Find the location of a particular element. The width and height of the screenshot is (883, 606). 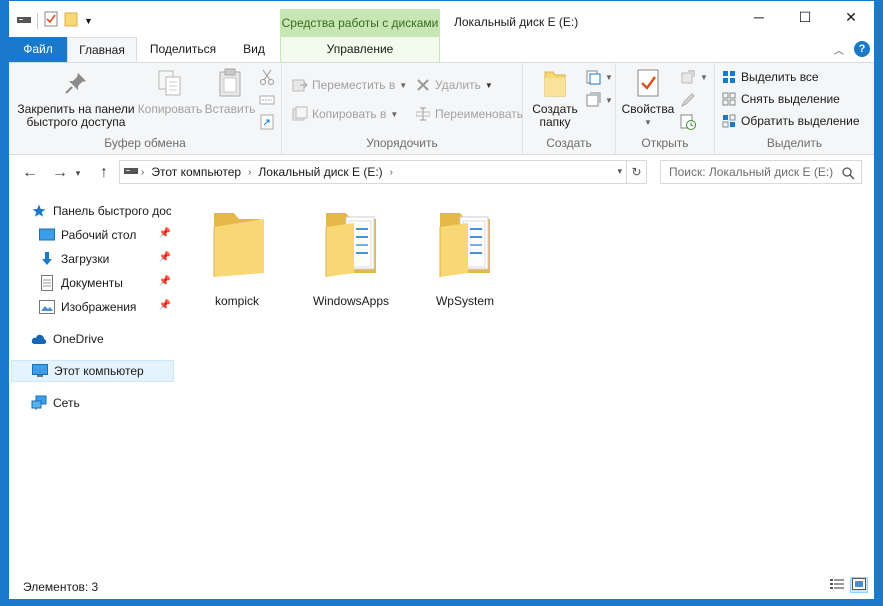

new-group-label: Создать is located at coordinates (569, 143).